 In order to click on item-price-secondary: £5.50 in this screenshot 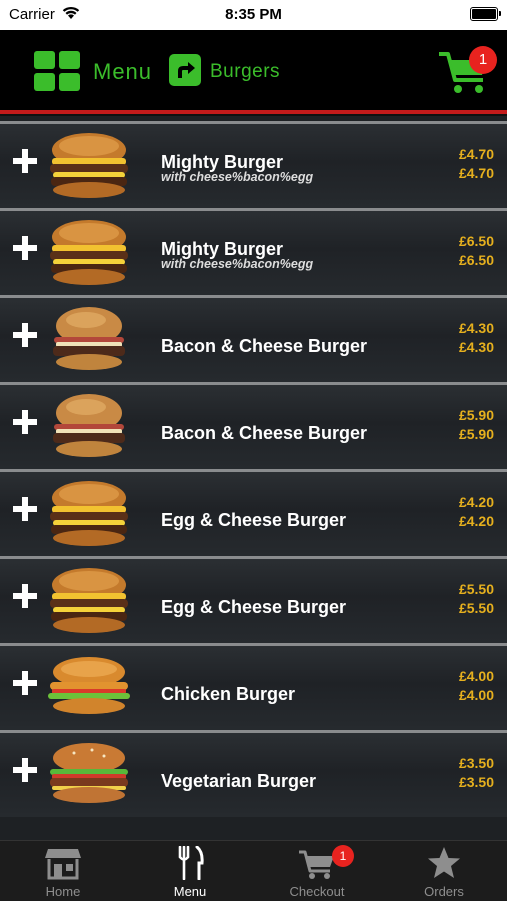, I will do `click(476, 608)`.